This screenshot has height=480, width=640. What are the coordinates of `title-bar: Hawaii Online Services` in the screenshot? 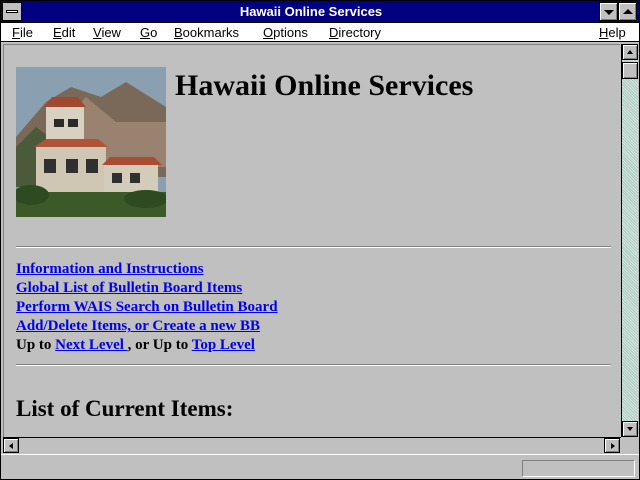 It's located at (320, 12).